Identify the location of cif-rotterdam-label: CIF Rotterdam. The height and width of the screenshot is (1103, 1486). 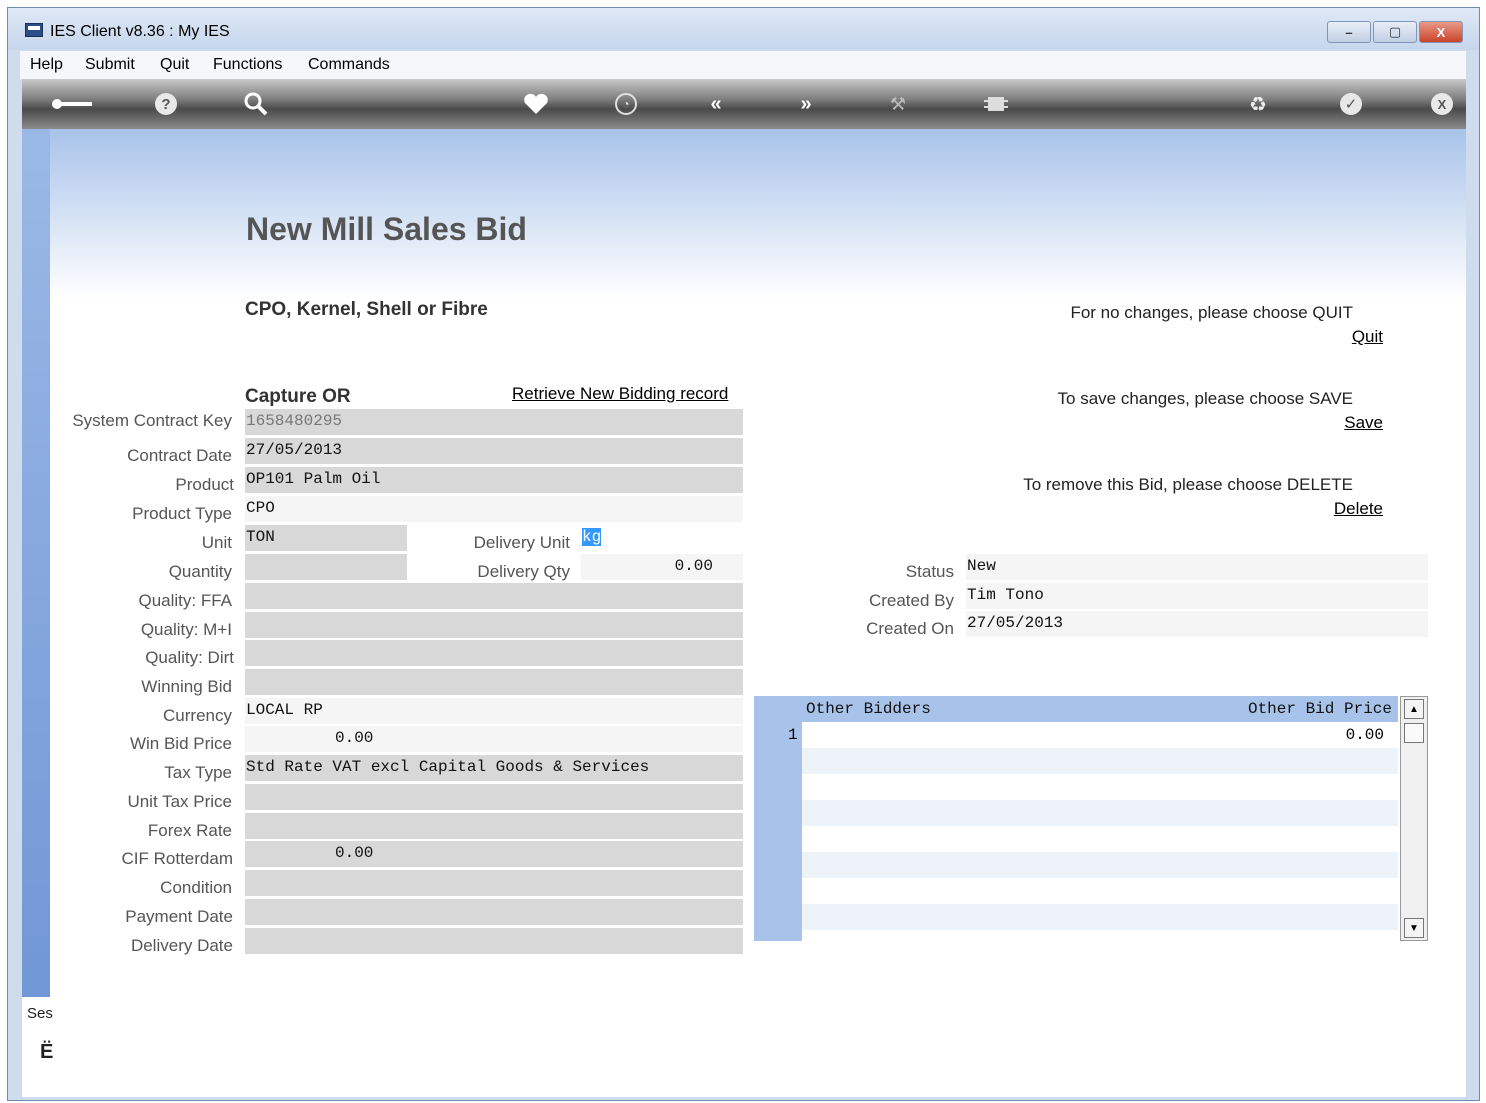
(177, 858).